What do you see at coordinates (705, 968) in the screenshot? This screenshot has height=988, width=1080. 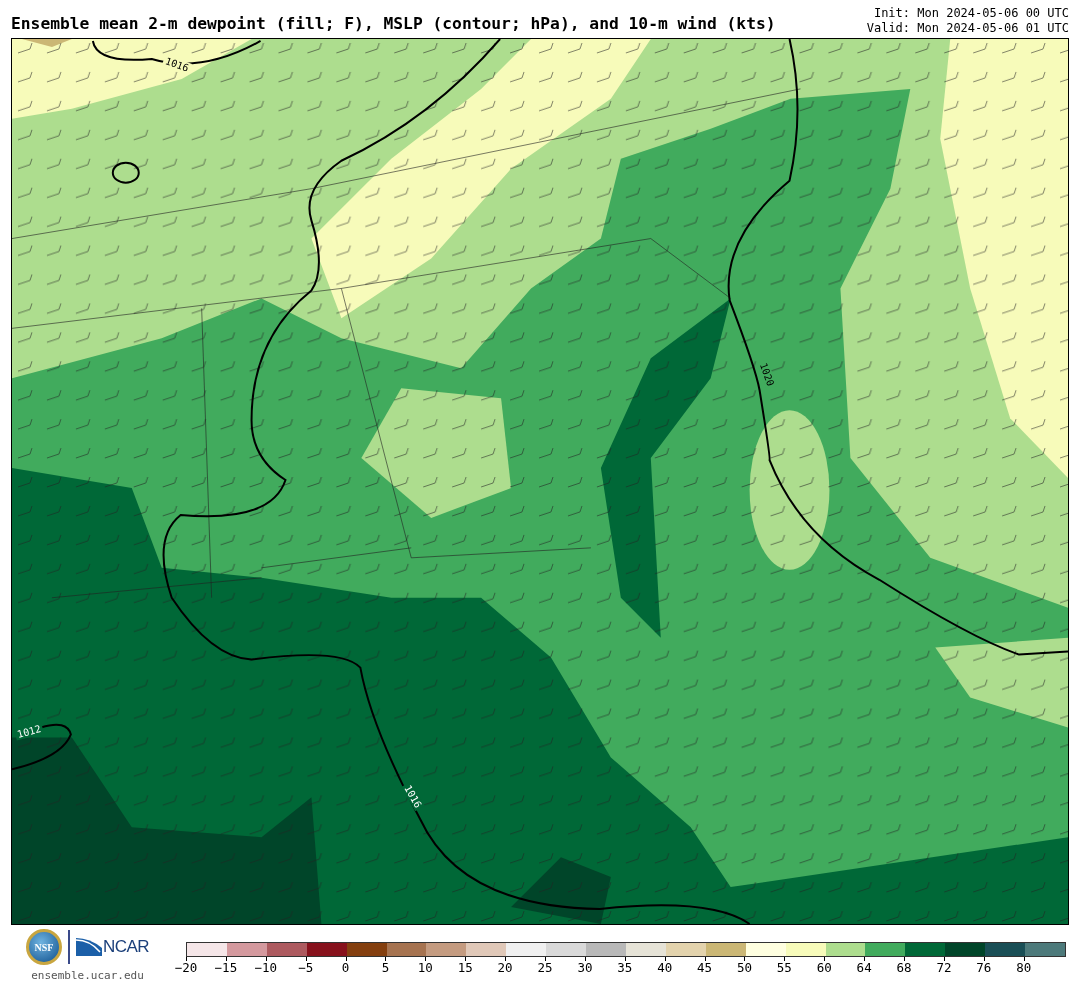 I see `tick-label: 45` at bounding box center [705, 968].